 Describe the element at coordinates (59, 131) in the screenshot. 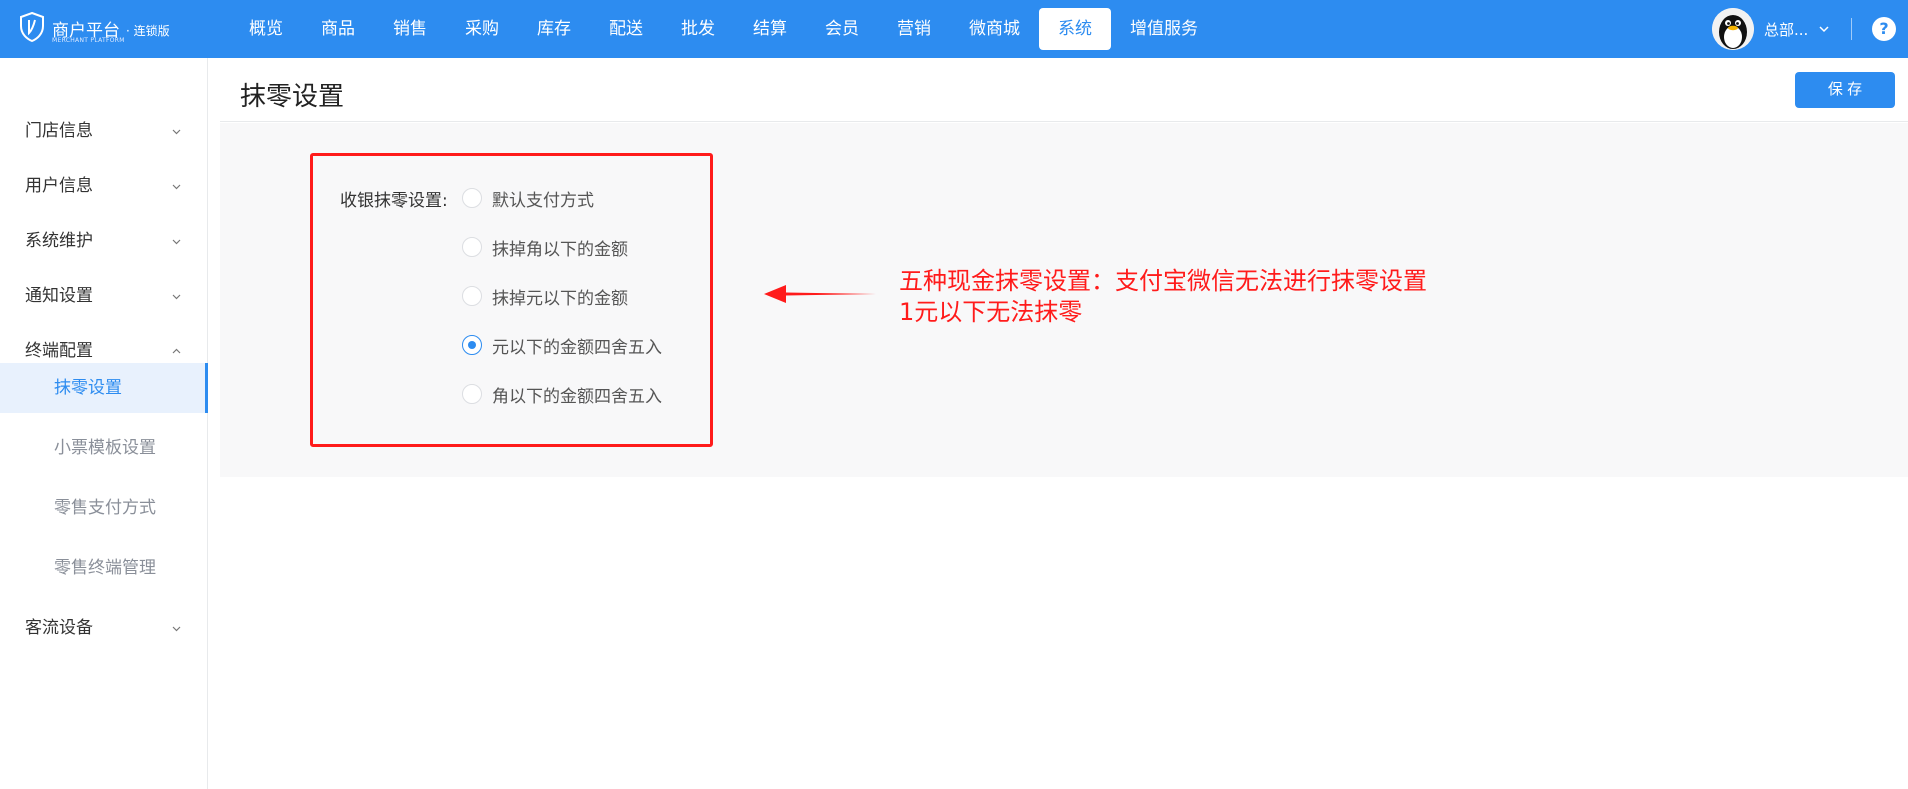

I see `sidebar-item-label: 门店信息` at that location.